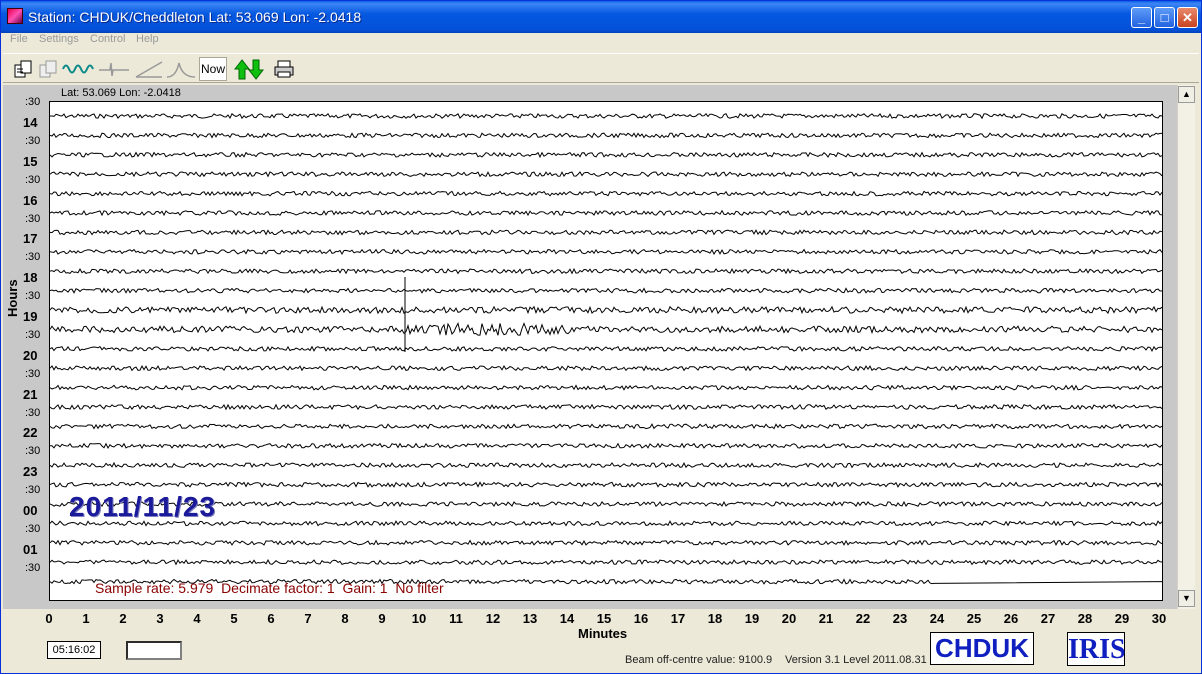 The width and height of the screenshot is (1202, 674). What do you see at coordinates (197, 618) in the screenshot?
I see `x-tick-4: 4` at bounding box center [197, 618].